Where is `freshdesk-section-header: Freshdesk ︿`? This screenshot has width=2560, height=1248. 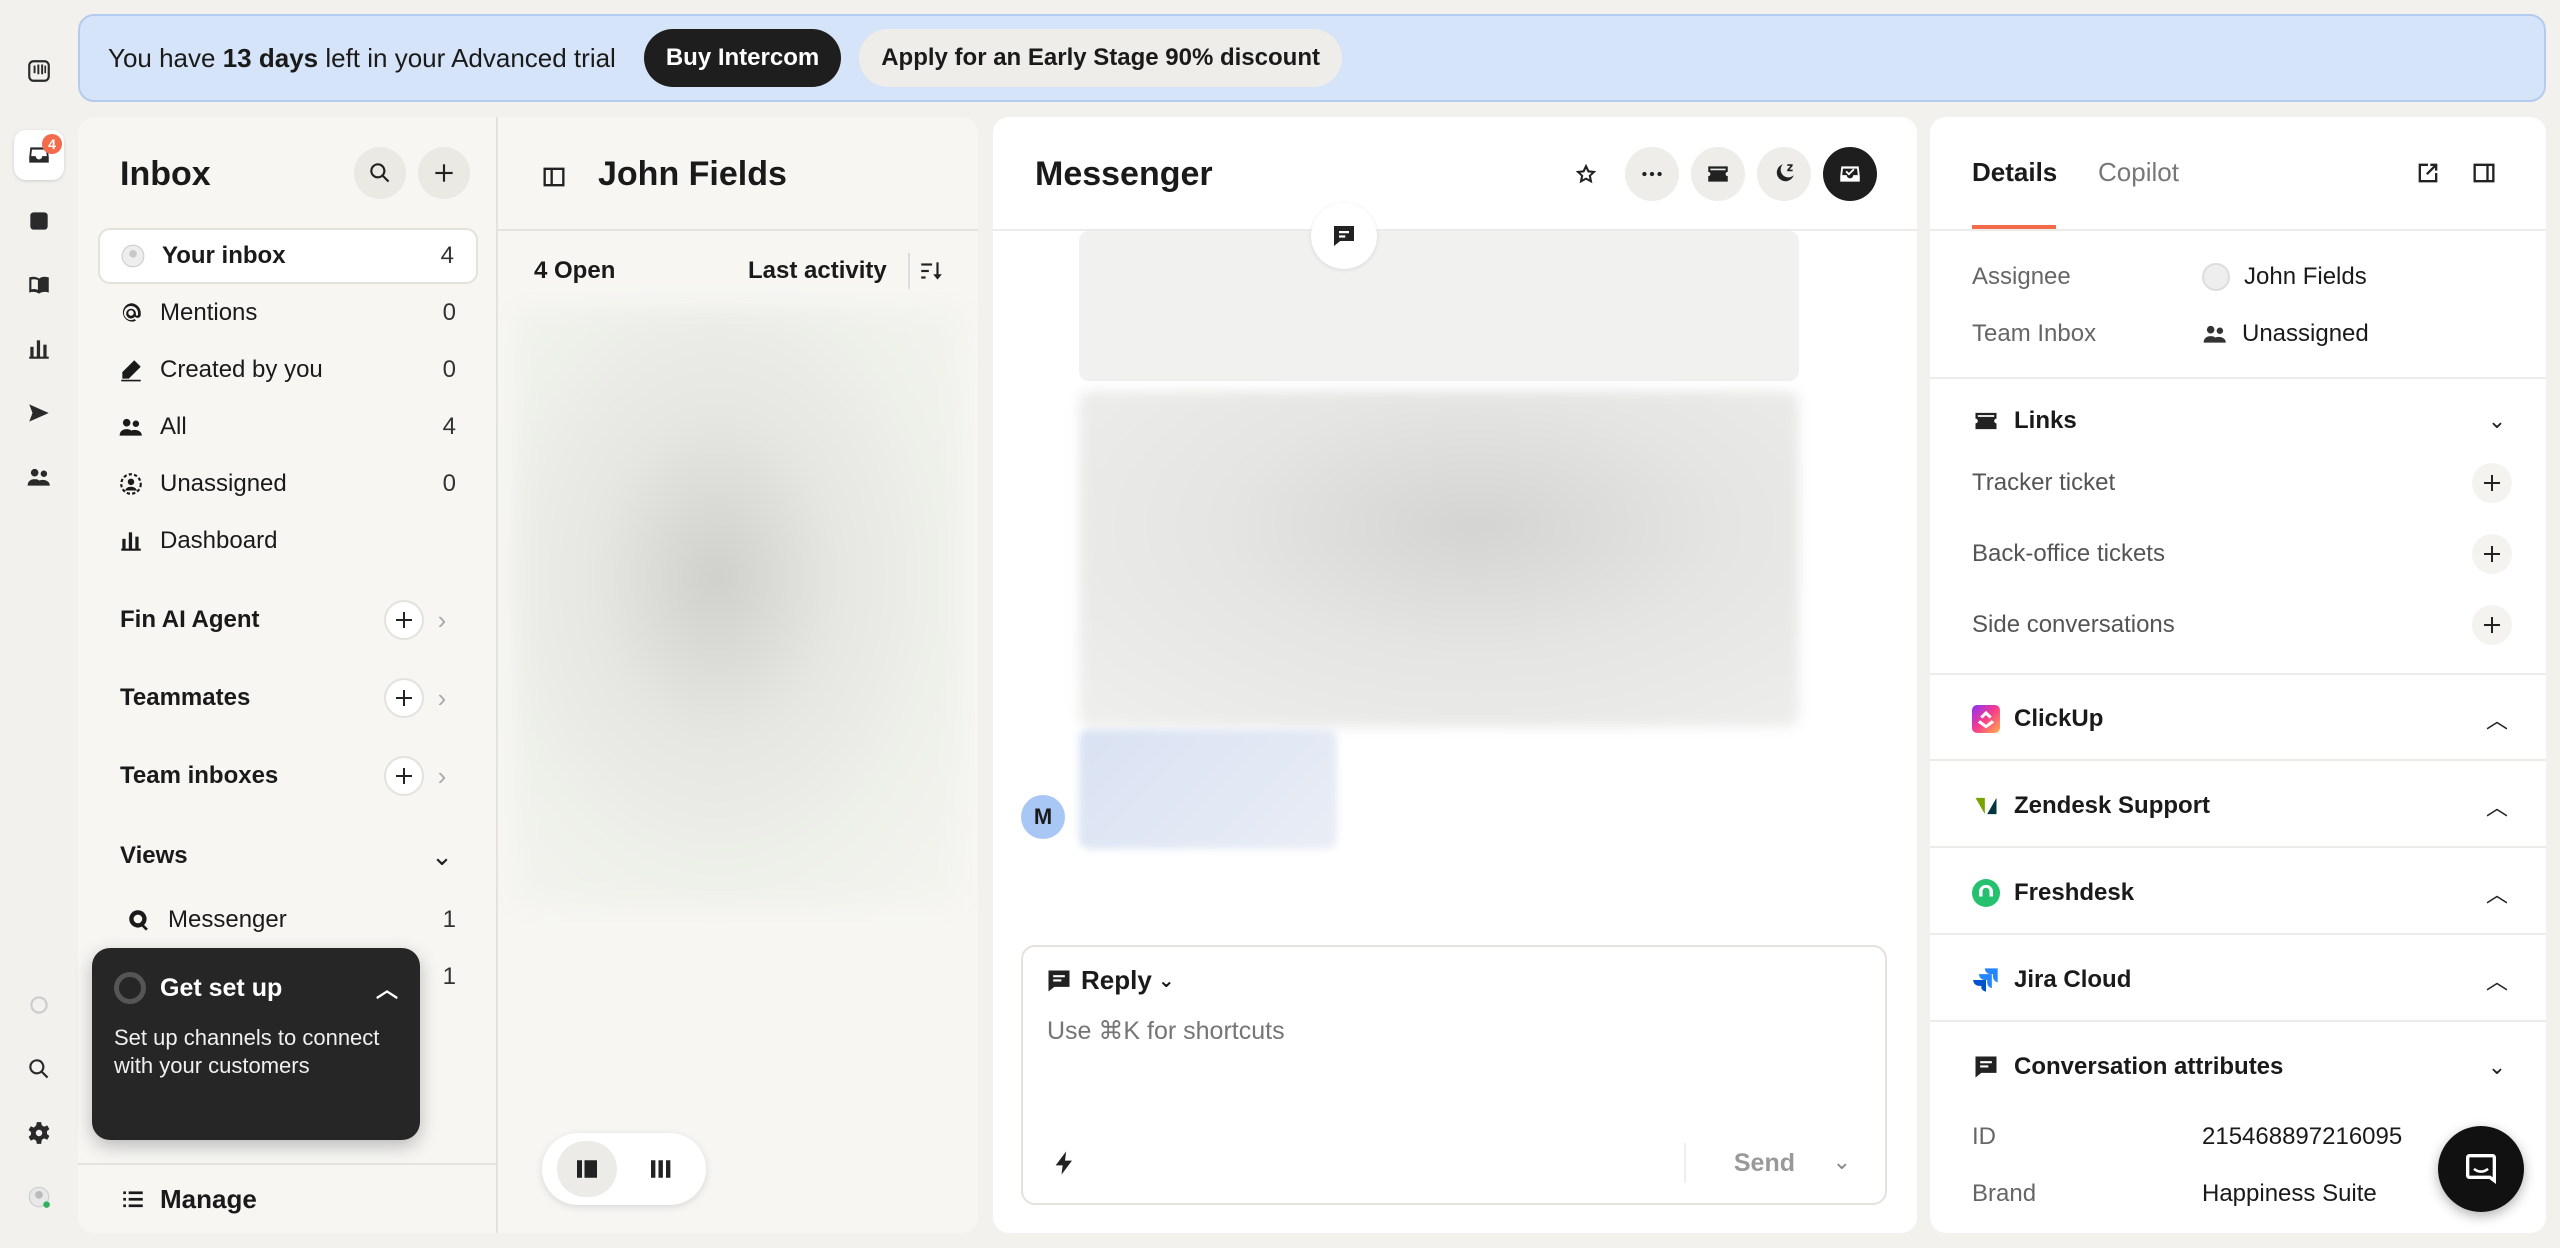 freshdesk-section-header: Freshdesk ︿ is located at coordinates (2242, 893).